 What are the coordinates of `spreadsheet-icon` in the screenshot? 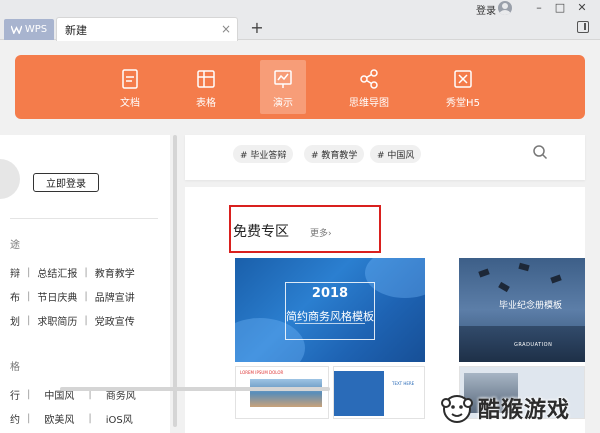 It's located at (206, 79).